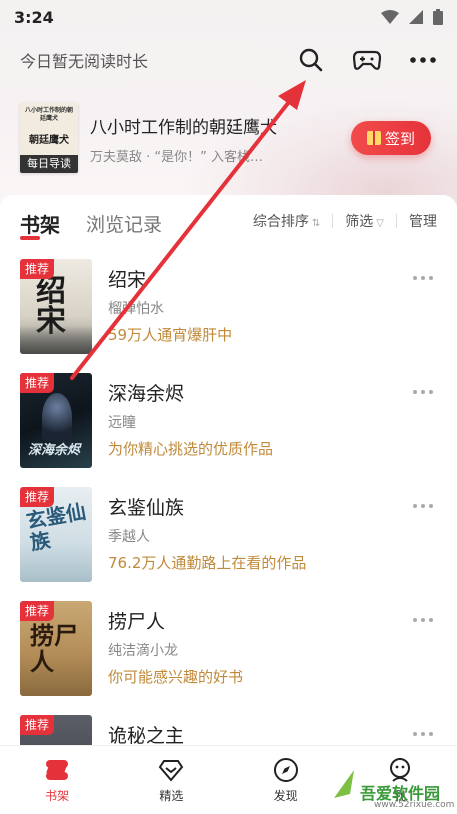 The width and height of the screenshot is (457, 814). Describe the element at coordinates (143, 651) in the screenshot. I see `book-author: 纯洁滴小龙` at that location.